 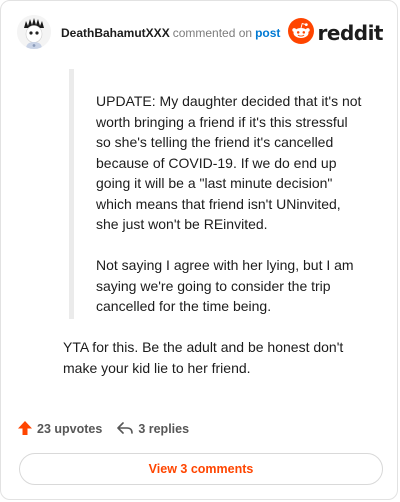 I want to click on upvote-button: 23 upvotes, so click(x=59, y=429).